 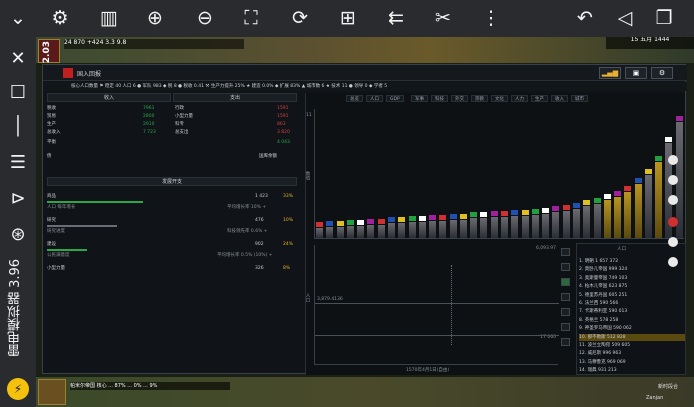 I want to click on rank-item: 12. 威尼斯 996 963, so click(x=632, y=353).